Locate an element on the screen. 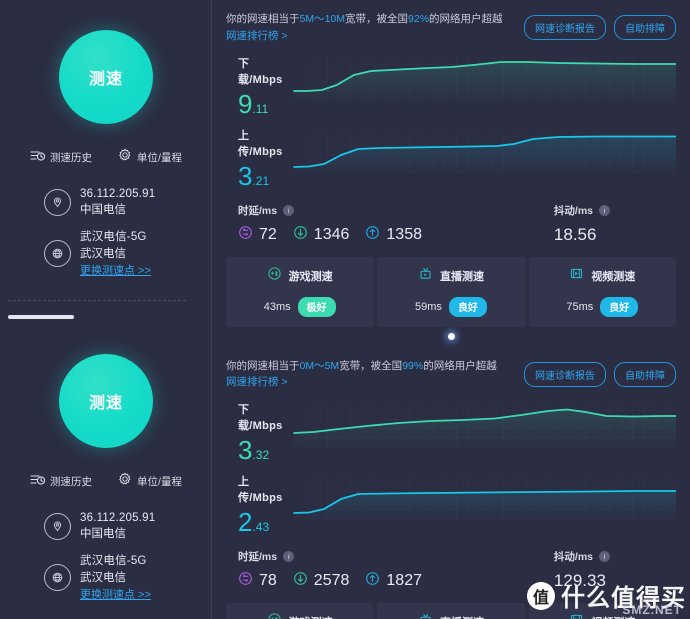 This screenshot has height=619, width=690. upload-label-group: 上传/Mbps 2.43 is located at coordinates (259, 504).